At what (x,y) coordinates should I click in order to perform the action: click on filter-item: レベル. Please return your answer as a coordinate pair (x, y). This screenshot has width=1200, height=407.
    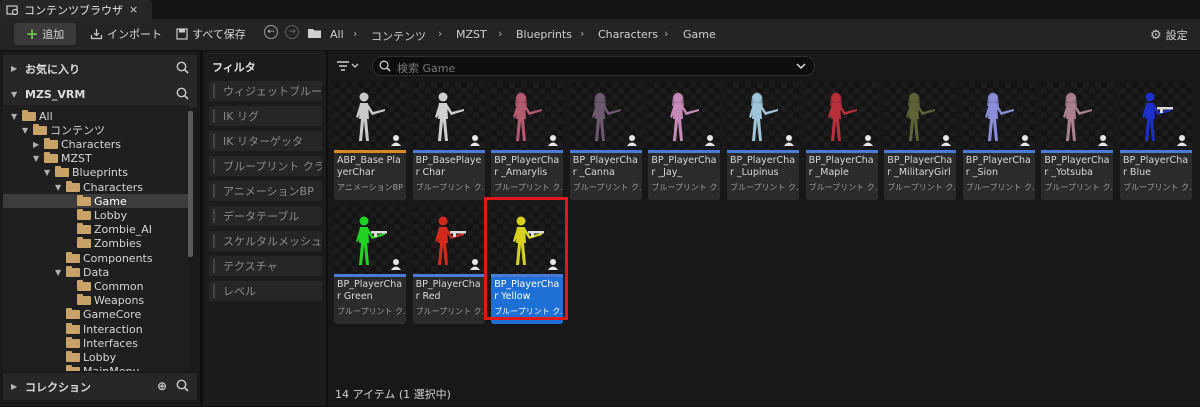
    Looking at the image, I should click on (265, 291).